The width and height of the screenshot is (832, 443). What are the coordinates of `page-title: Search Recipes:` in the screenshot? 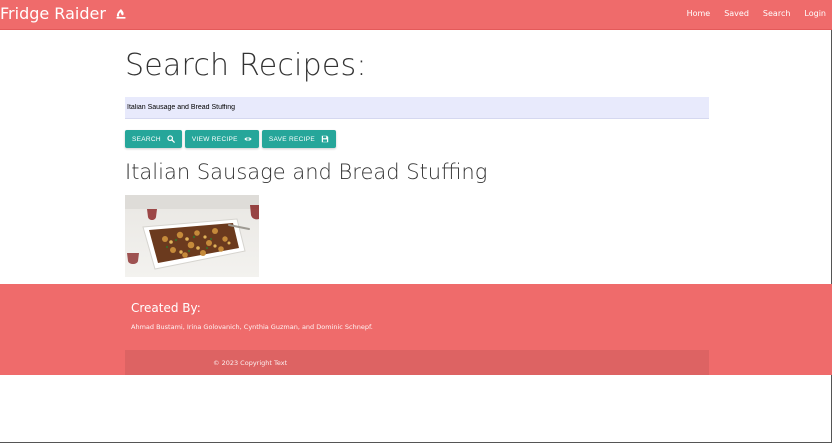 It's located at (246, 65).